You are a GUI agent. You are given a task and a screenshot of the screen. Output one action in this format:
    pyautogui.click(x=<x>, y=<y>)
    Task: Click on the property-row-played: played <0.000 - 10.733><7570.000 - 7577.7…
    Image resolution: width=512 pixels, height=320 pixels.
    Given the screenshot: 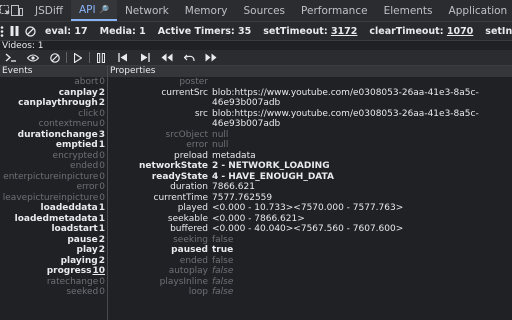 What is the action you would take?
    pyautogui.click(x=310, y=208)
    